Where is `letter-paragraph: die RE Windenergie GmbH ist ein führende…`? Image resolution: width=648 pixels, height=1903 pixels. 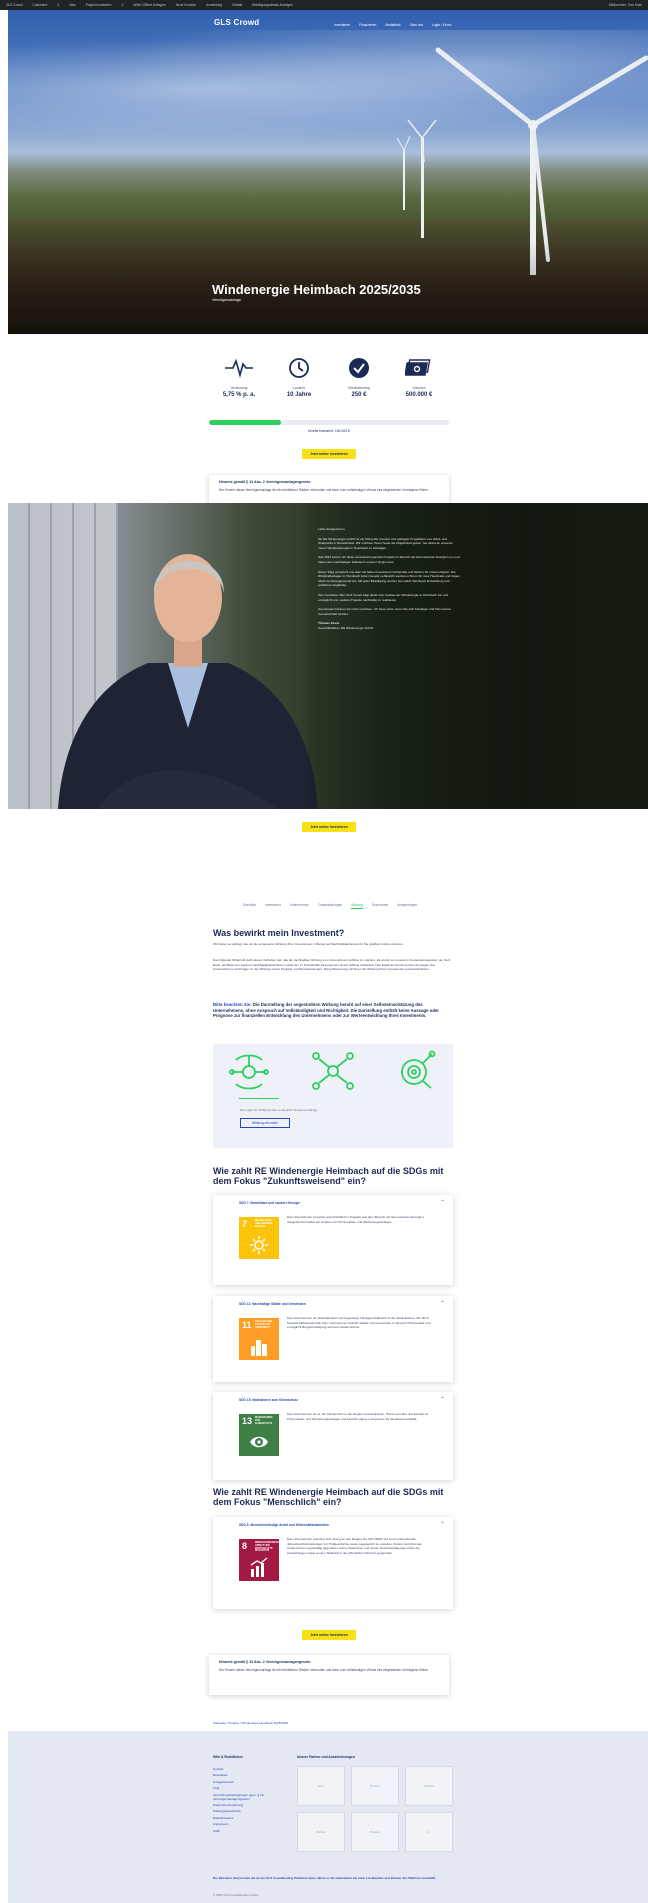
letter-paragraph: die RE Windenergie GmbH ist ein führende… is located at coordinates (385, 543).